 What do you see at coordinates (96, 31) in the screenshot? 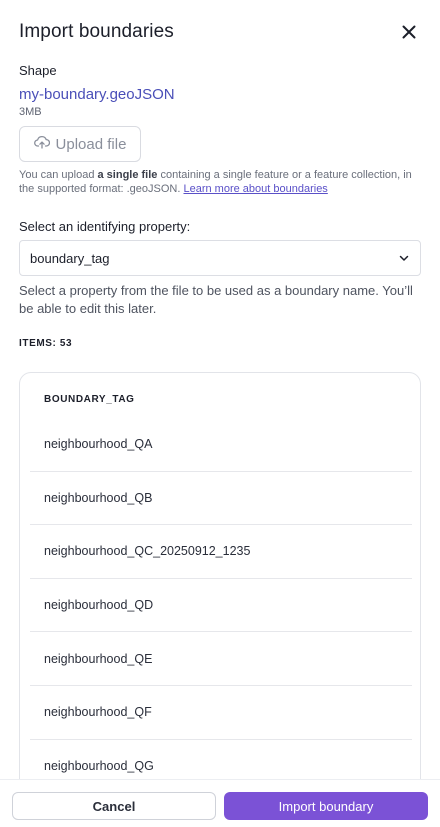
I see `dialog-title: Import boundaries` at bounding box center [96, 31].